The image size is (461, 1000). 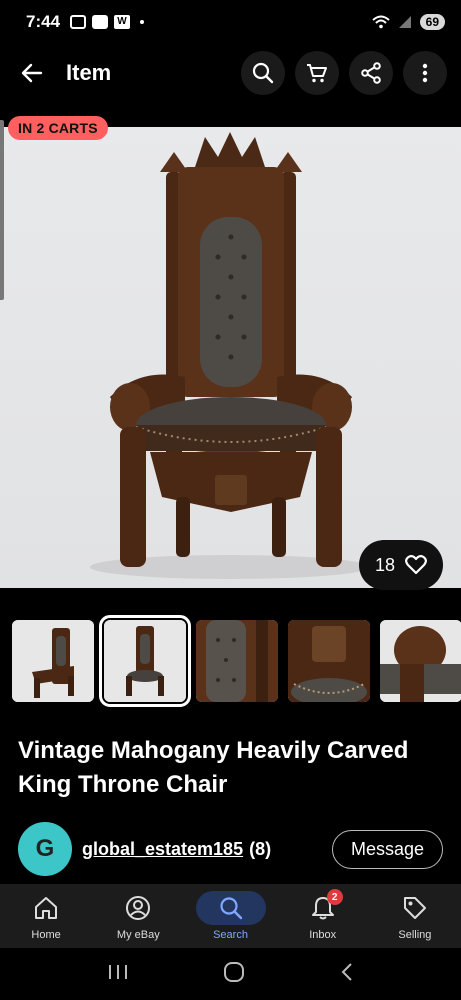 I want to click on notification-icons: W, so click(x=107, y=22).